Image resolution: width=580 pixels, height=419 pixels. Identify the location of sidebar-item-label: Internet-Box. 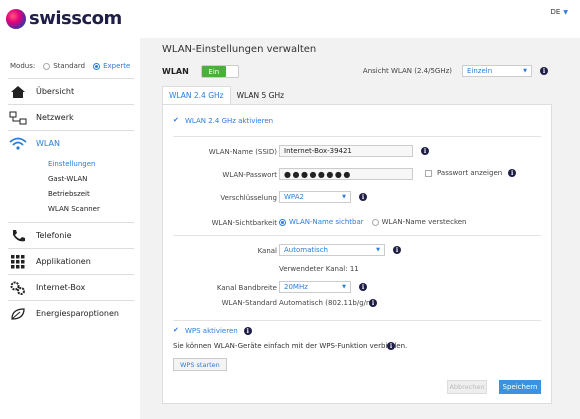
(61, 287).